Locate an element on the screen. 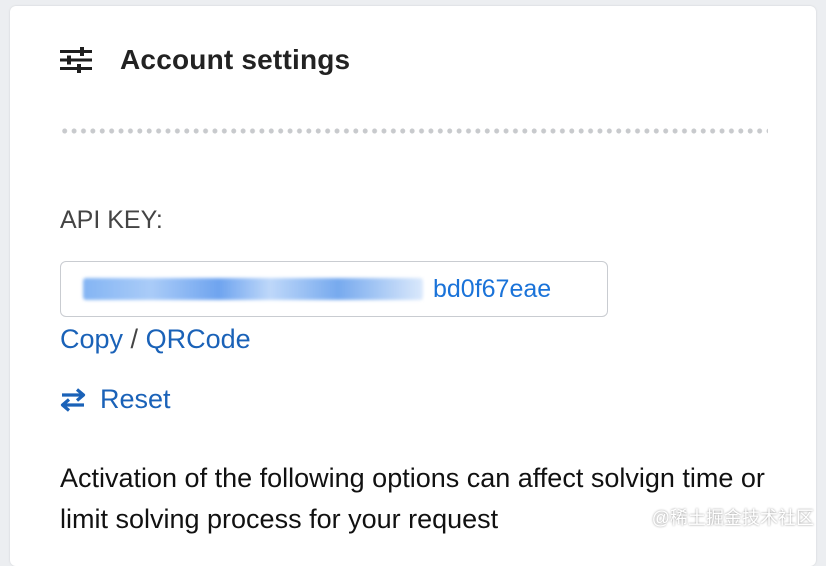 The width and height of the screenshot is (826, 566). qrcode-link: QRCode is located at coordinates (198, 339).